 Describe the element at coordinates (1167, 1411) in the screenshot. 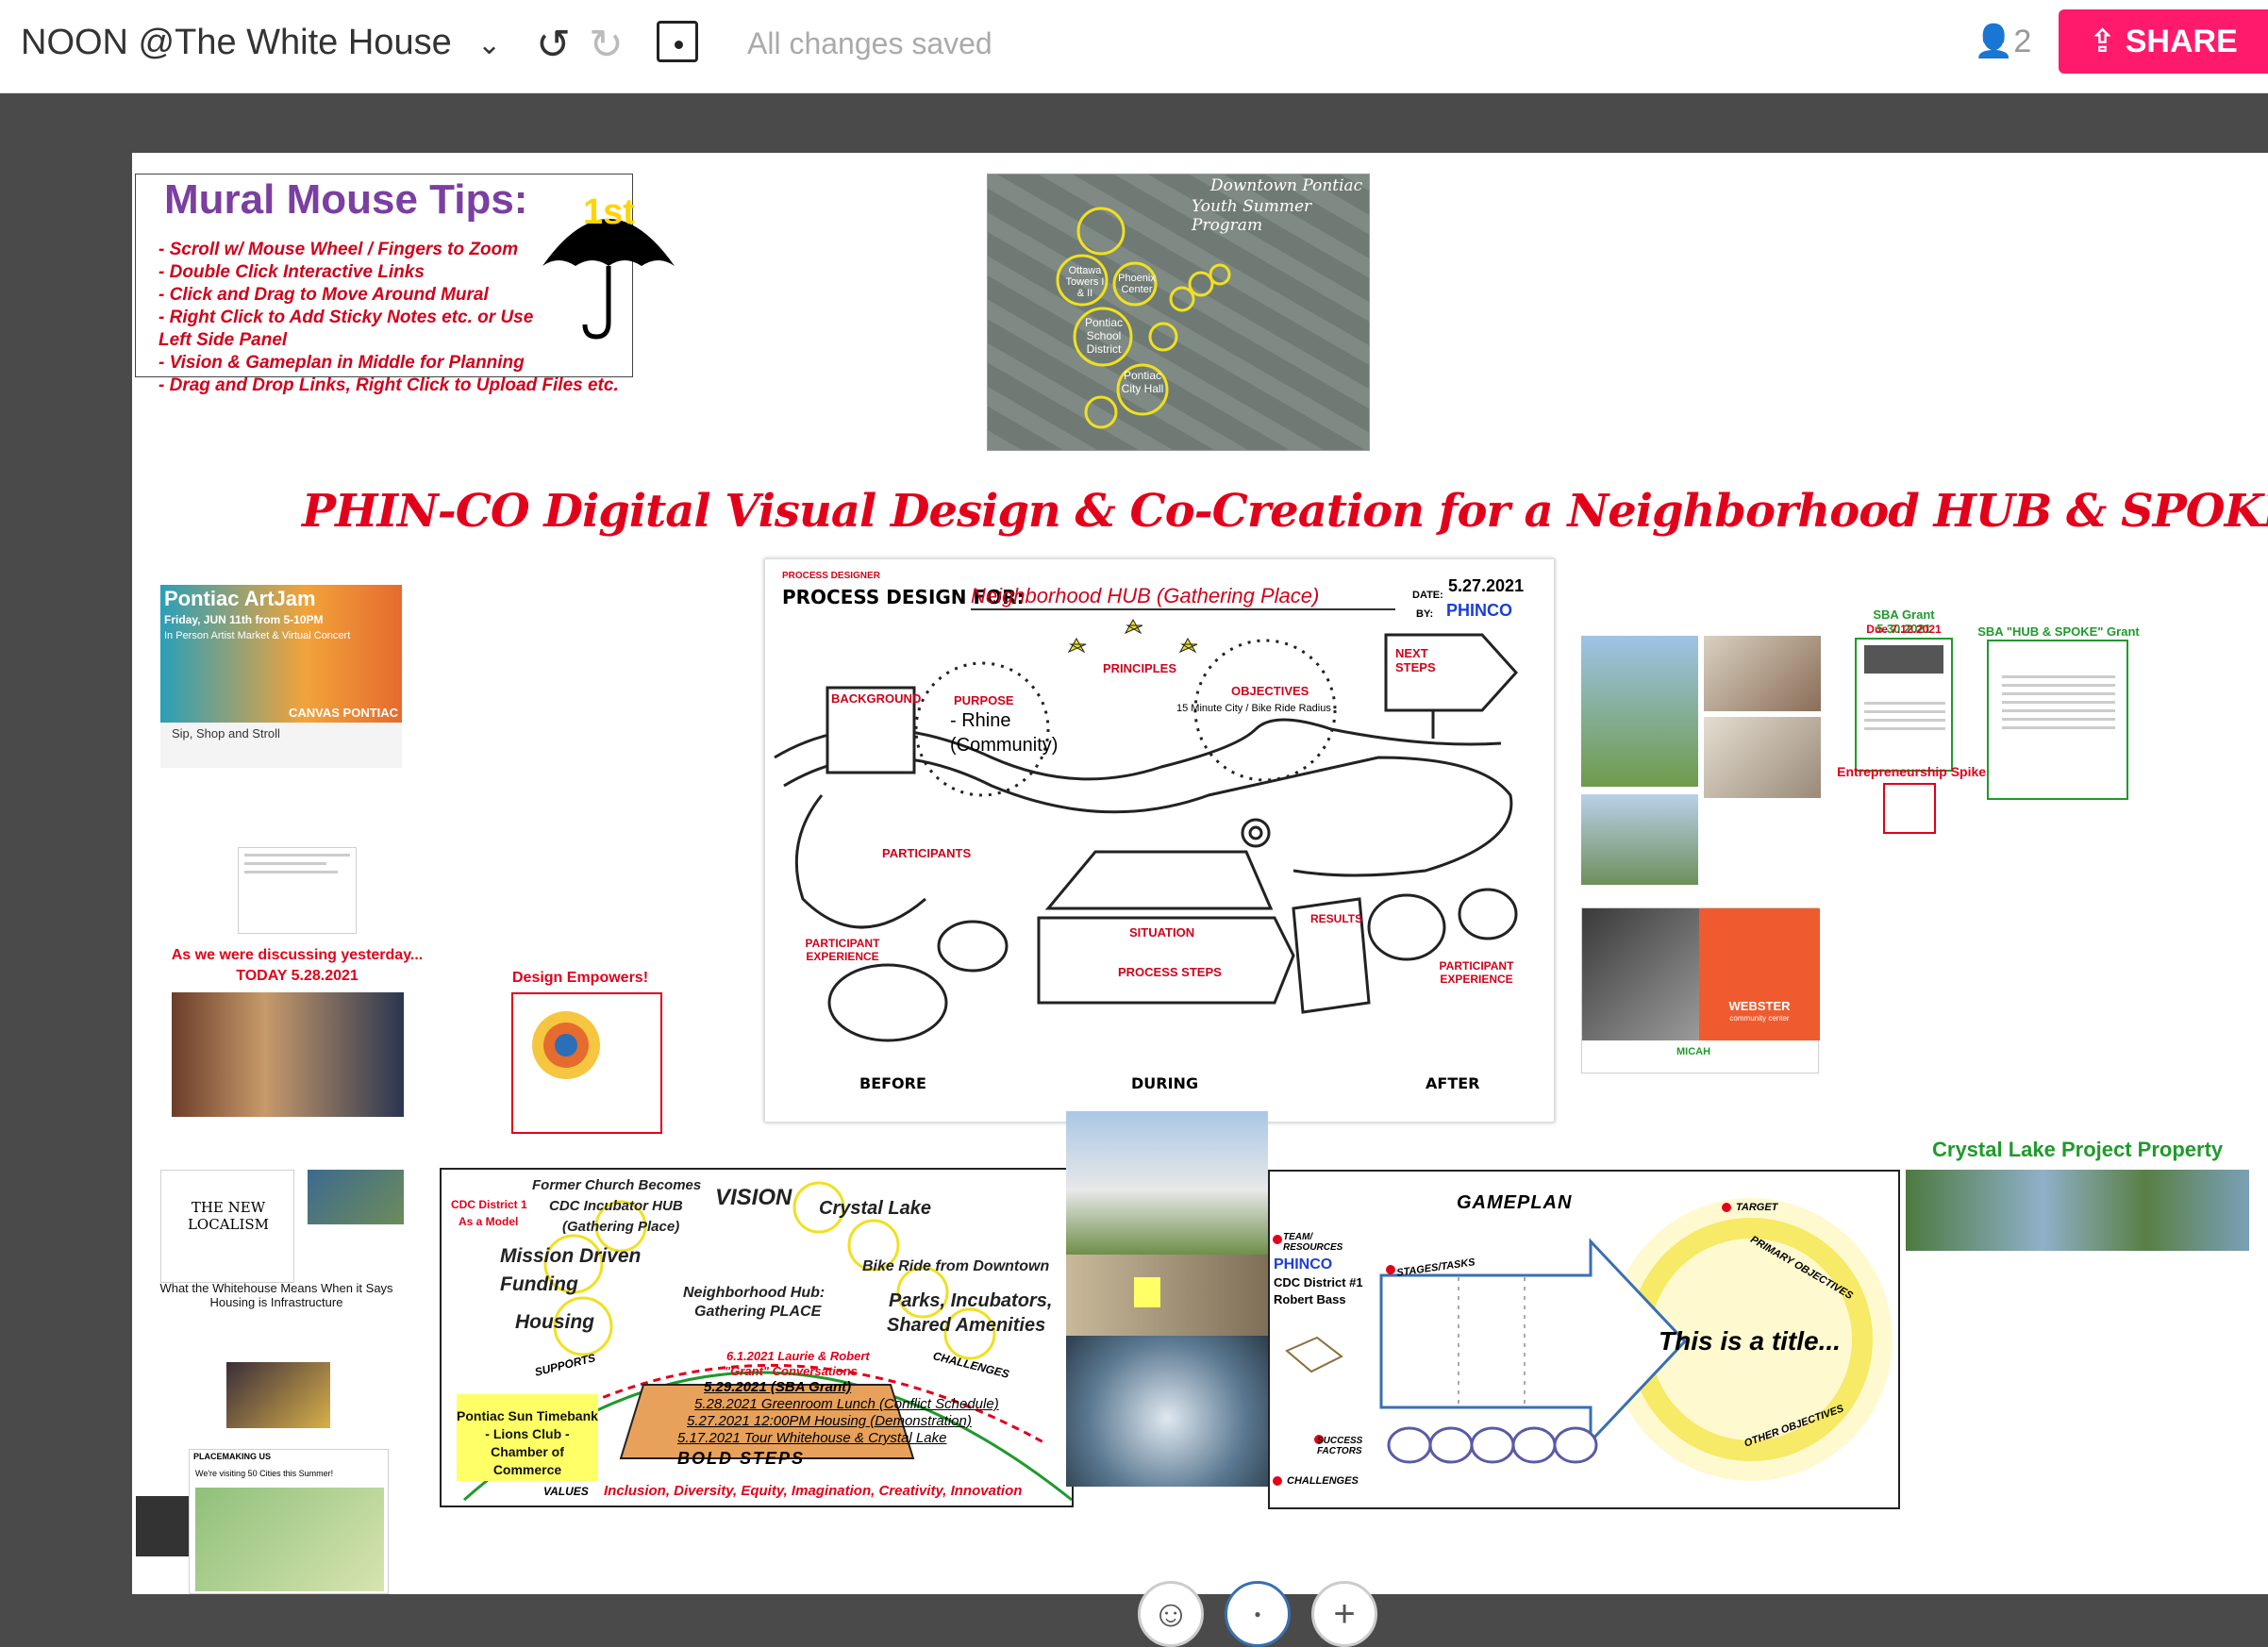

I see `storm-photo` at that location.